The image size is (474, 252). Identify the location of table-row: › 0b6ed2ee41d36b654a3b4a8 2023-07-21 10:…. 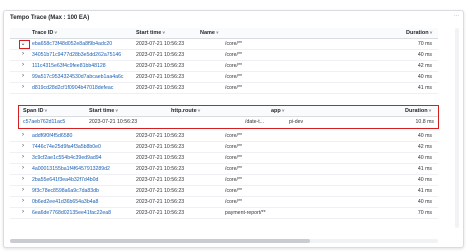
(224, 202).